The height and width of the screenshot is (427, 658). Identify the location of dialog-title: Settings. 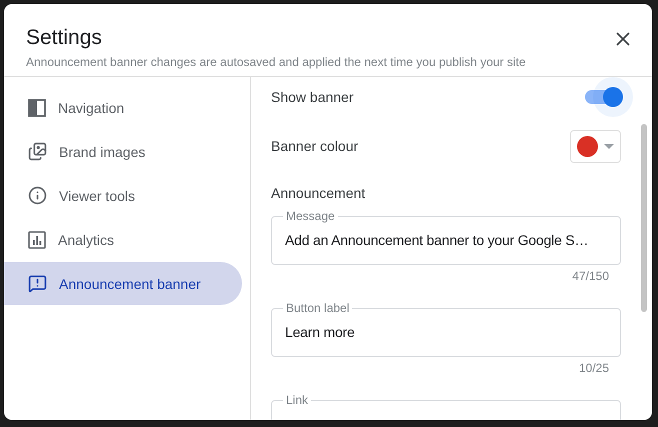
(64, 38).